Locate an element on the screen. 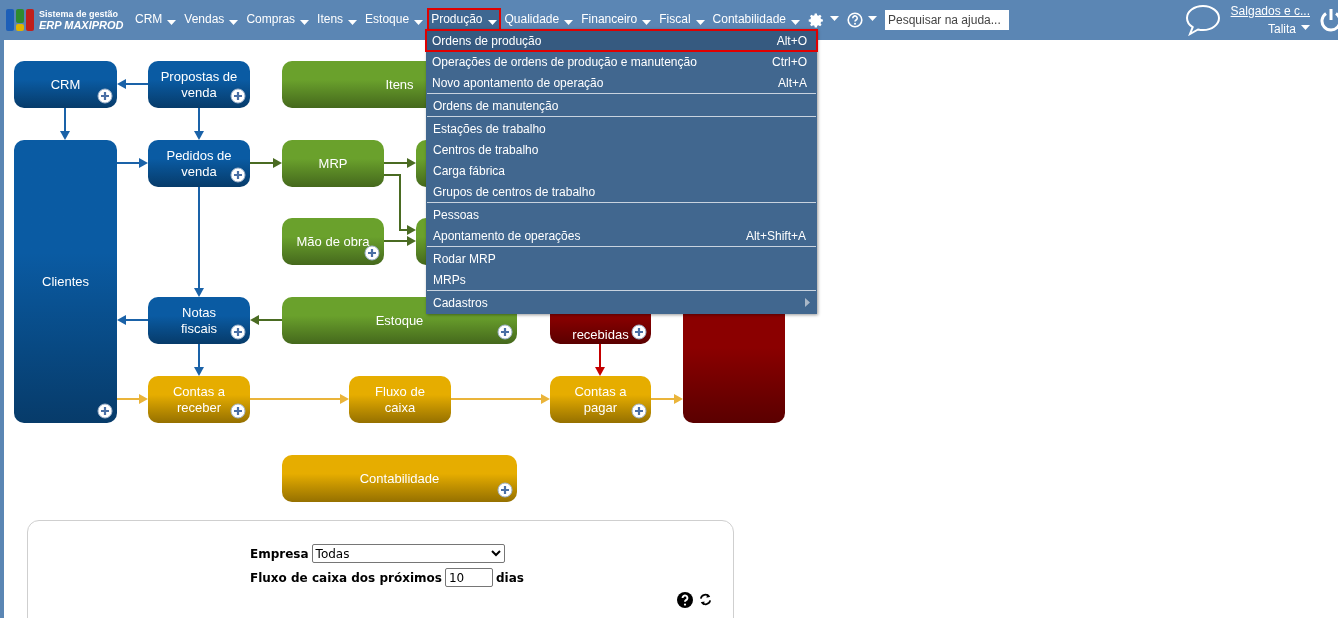 This screenshot has height=618, width=1338. logo-icon is located at coordinates (20, 20).